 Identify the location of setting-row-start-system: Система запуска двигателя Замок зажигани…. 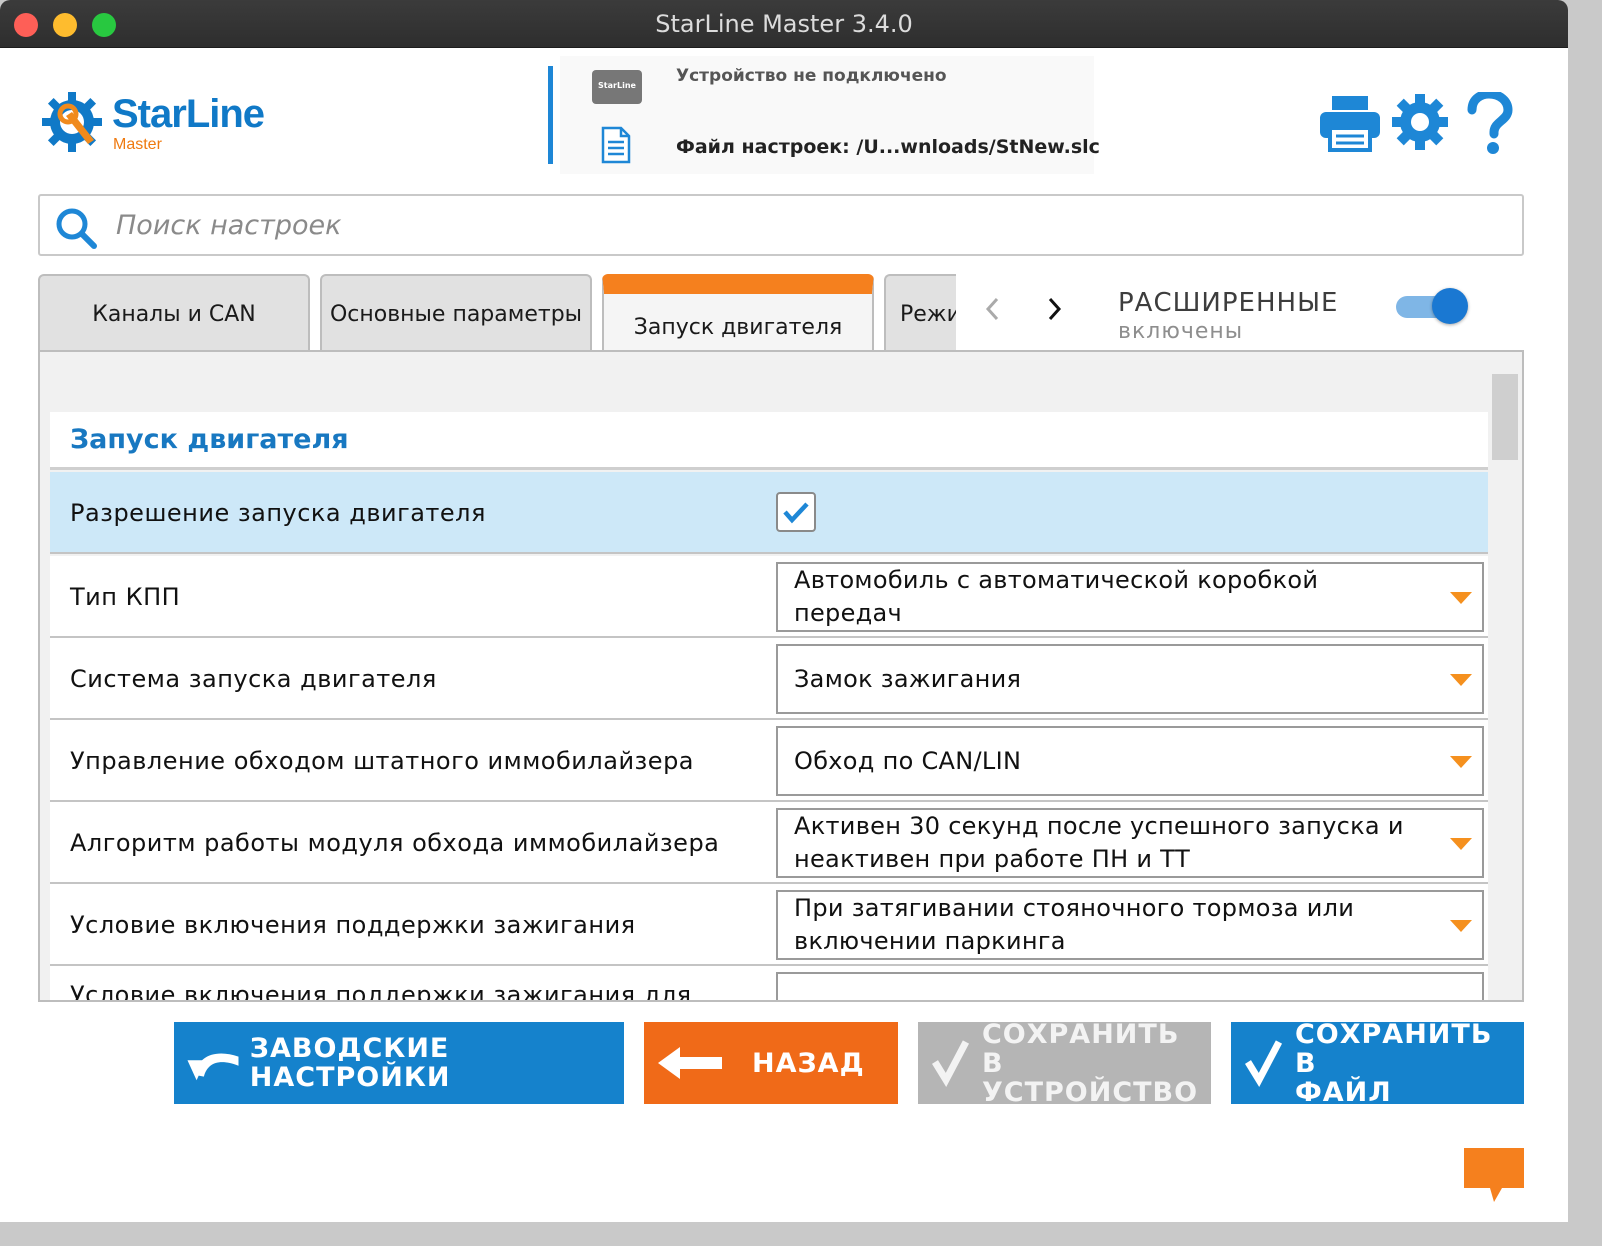
(769, 679).